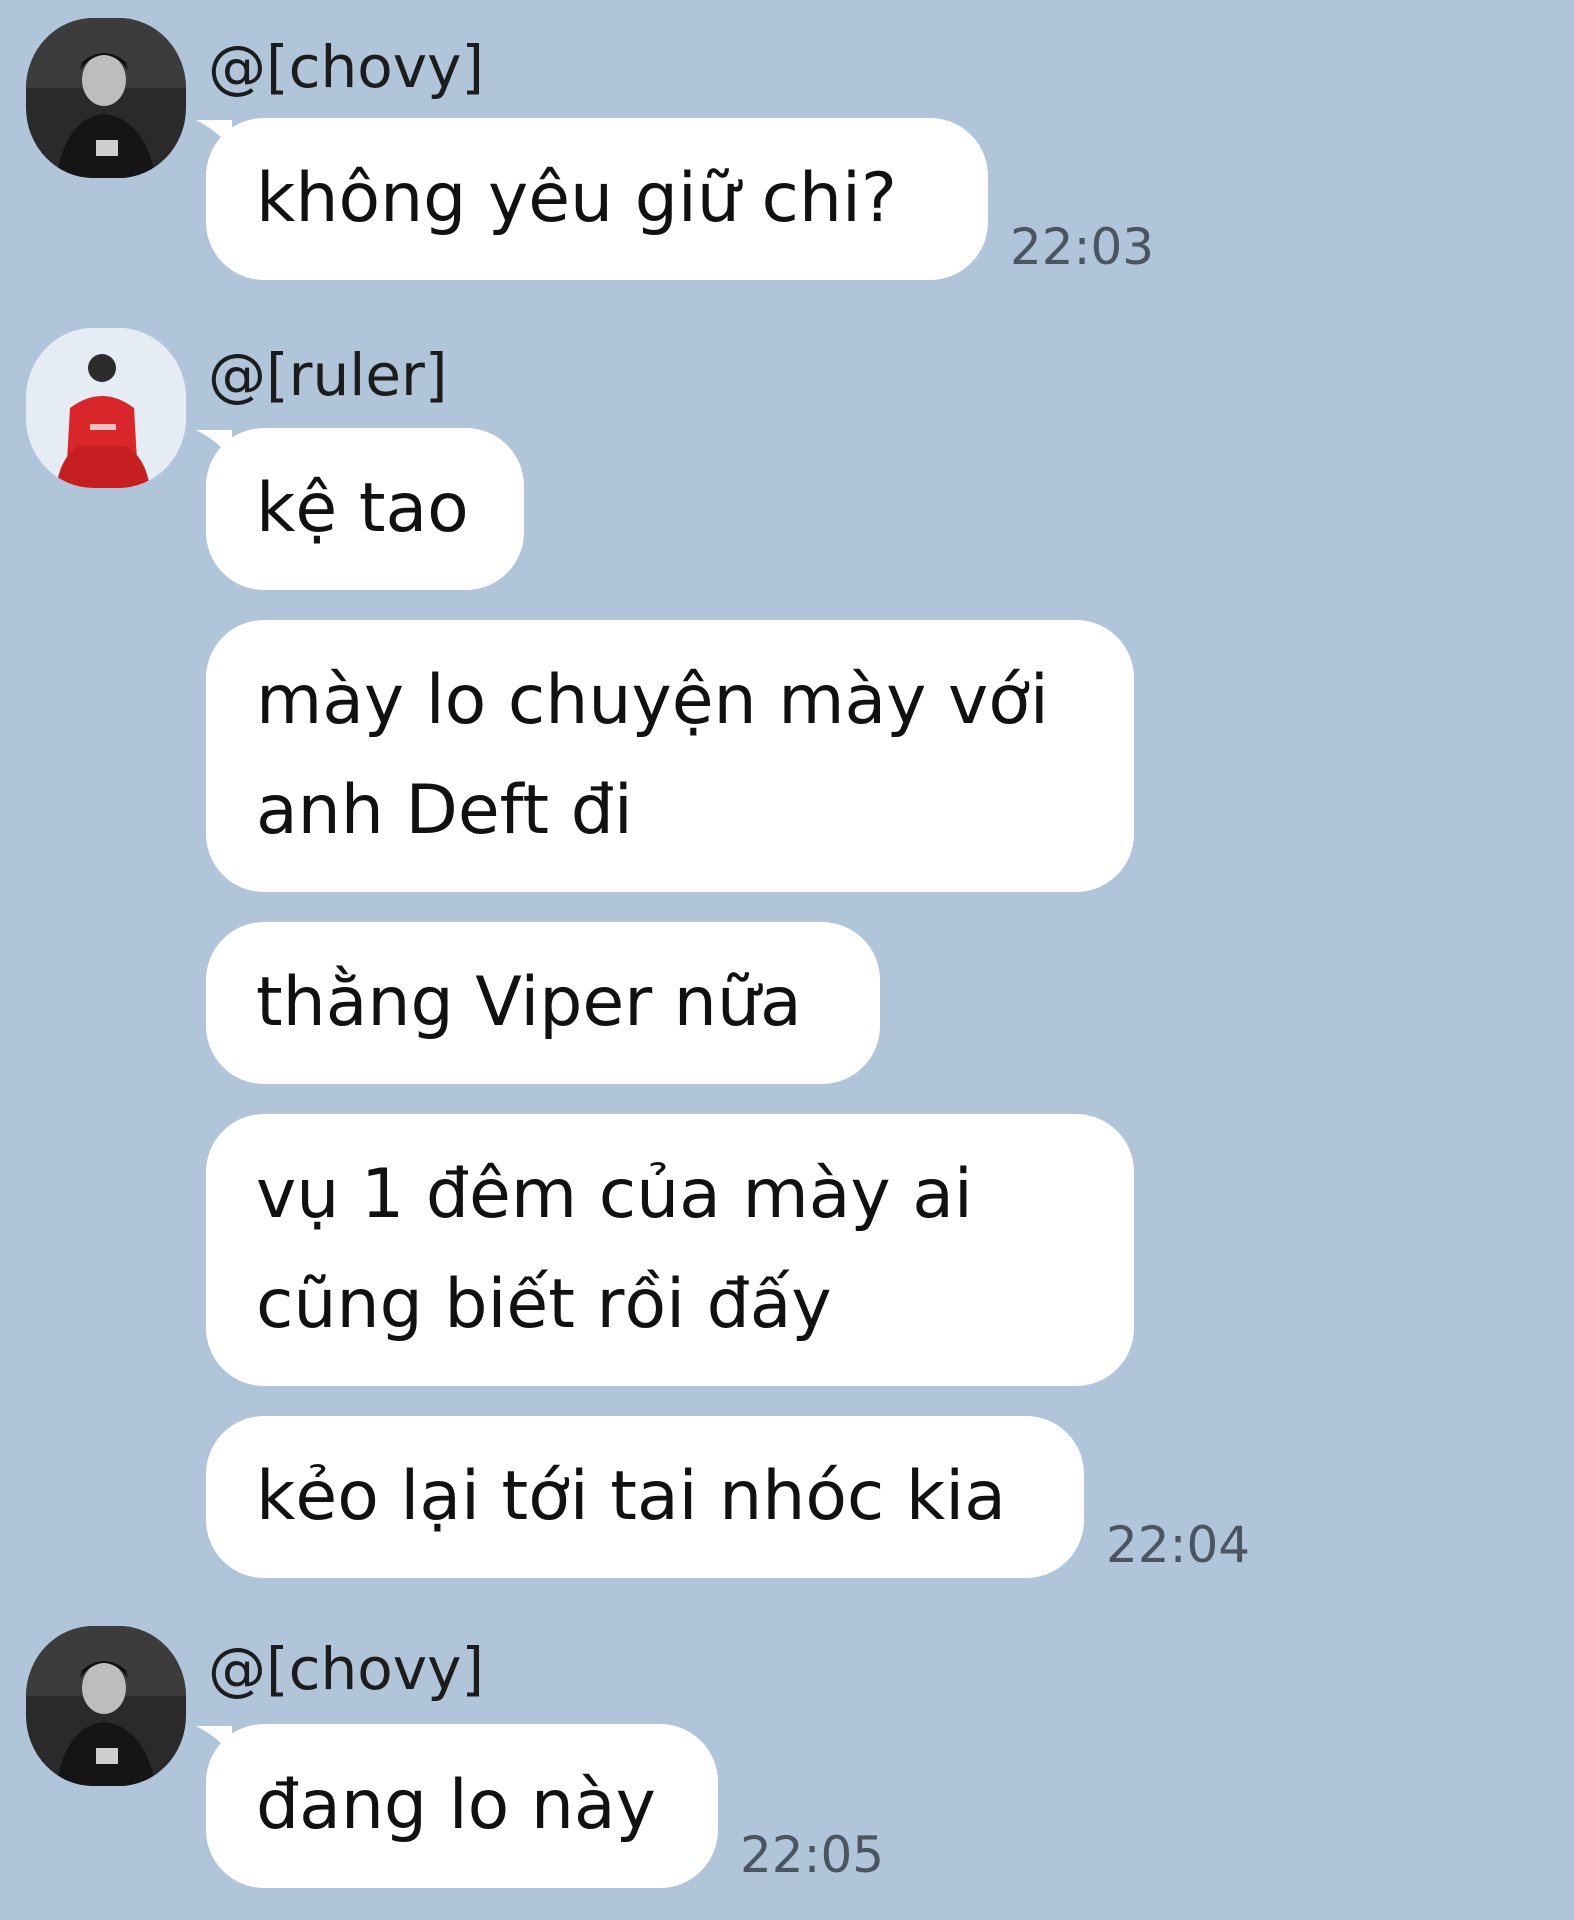 Image resolution: width=1574 pixels, height=1920 pixels. Describe the element at coordinates (328, 375) in the screenshot. I see `sender-name: @[ruler]` at that location.